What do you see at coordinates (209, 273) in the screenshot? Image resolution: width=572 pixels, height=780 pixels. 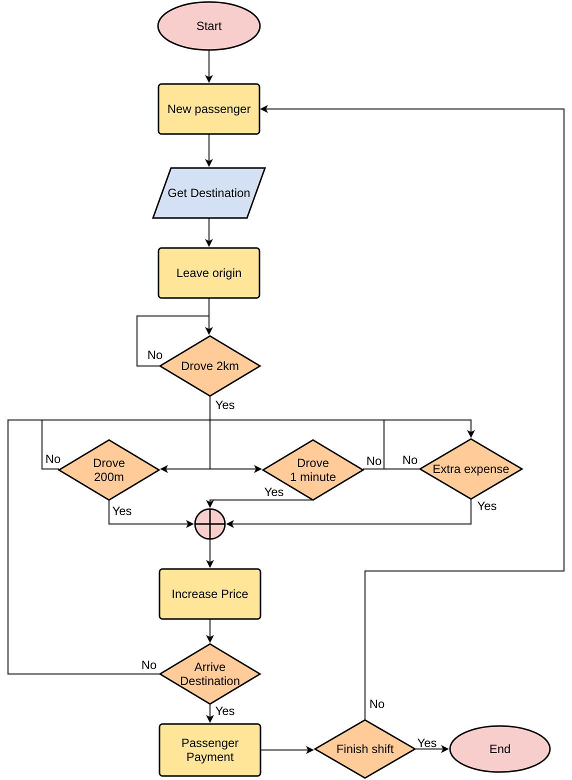 I see `process-box: Leave origin` at bounding box center [209, 273].